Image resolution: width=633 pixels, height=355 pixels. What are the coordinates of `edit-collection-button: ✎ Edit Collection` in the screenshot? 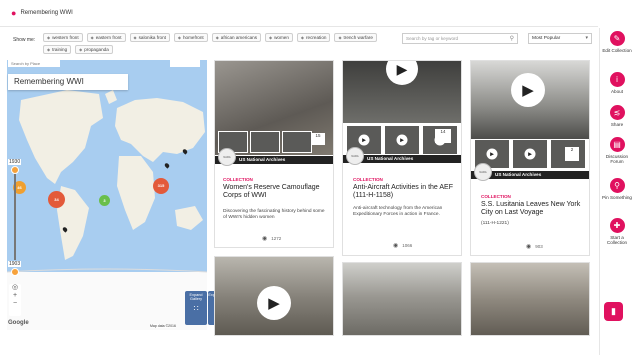 It's located at (616, 42).